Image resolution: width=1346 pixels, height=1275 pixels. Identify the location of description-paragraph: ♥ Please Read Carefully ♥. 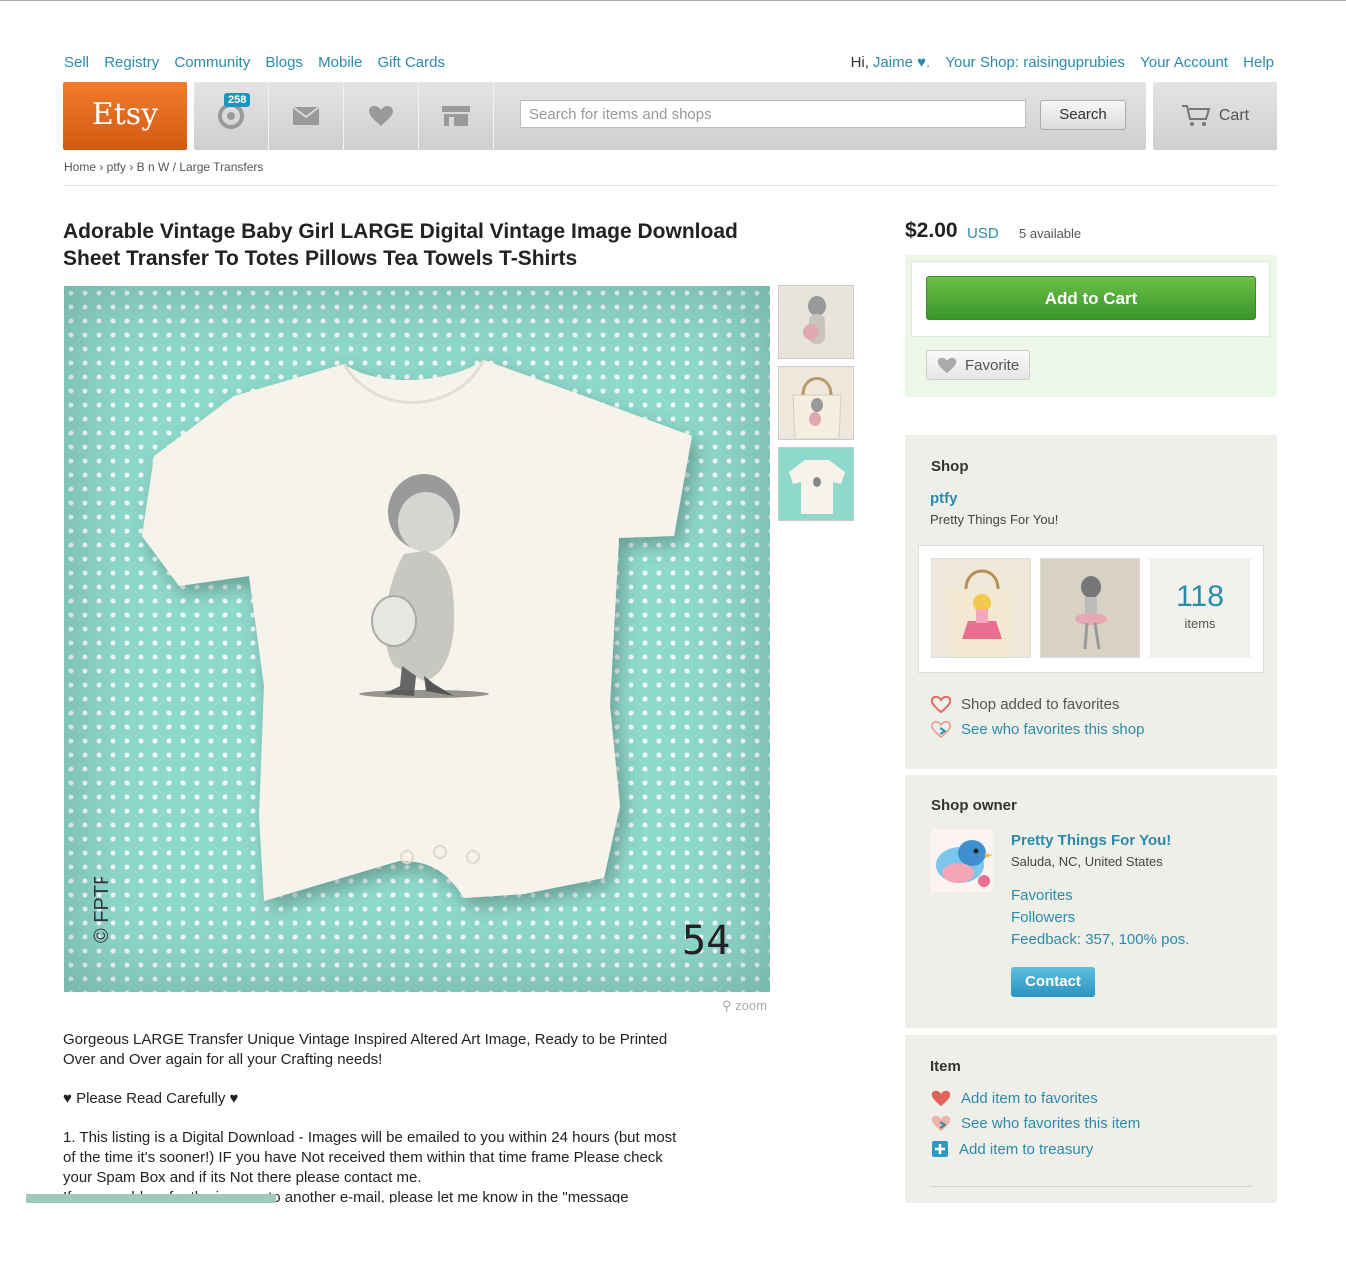
(151, 1098).